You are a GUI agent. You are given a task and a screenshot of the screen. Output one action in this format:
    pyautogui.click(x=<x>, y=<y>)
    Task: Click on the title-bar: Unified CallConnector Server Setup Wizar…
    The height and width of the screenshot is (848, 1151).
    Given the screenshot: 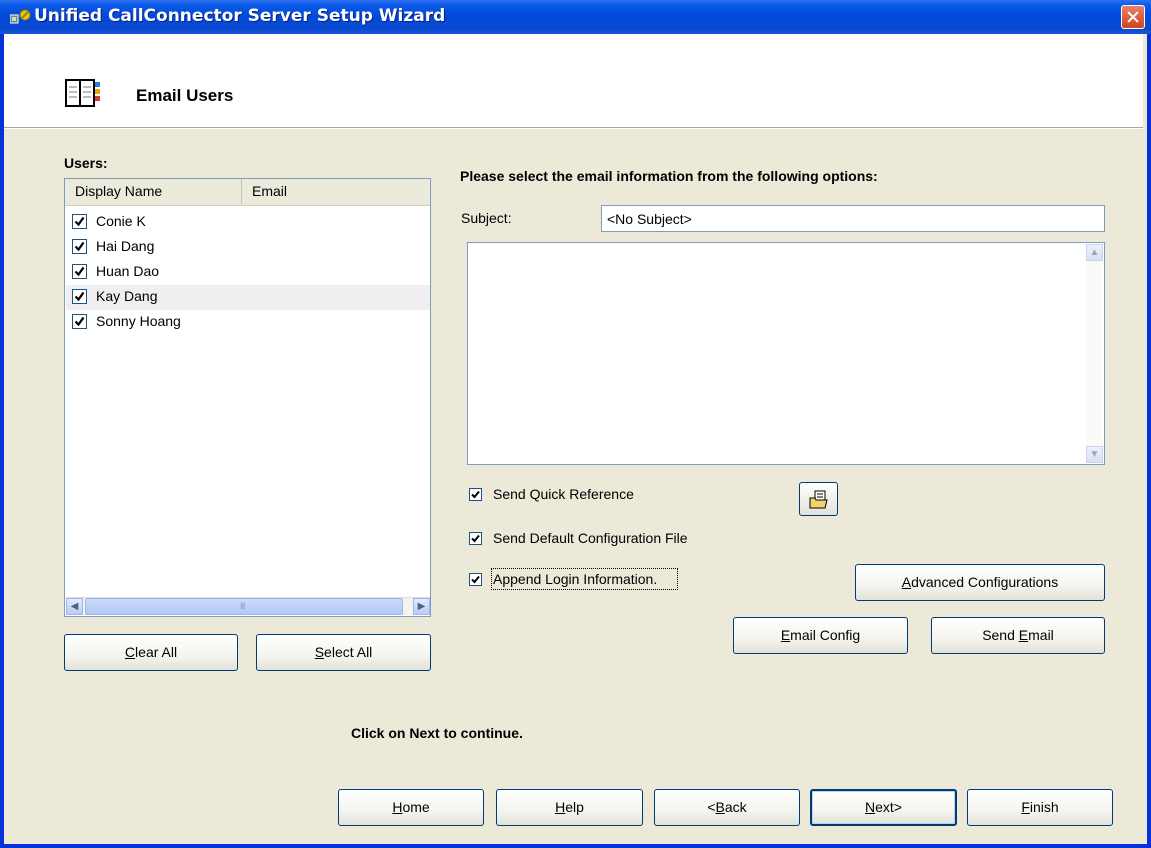 What is the action you would take?
    pyautogui.click(x=575, y=17)
    